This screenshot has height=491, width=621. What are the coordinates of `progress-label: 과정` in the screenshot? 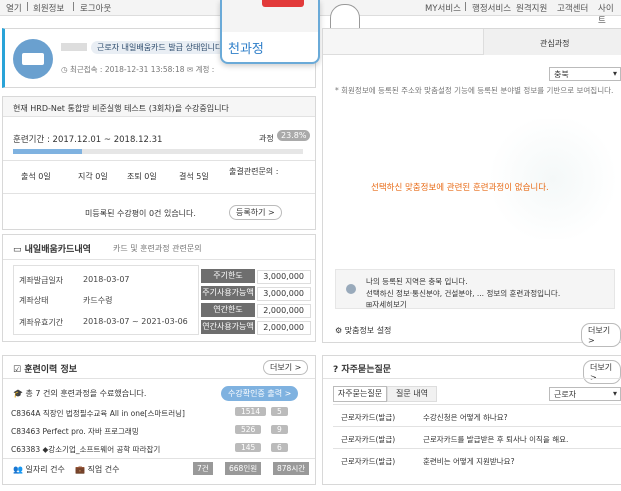 It's located at (266, 138).